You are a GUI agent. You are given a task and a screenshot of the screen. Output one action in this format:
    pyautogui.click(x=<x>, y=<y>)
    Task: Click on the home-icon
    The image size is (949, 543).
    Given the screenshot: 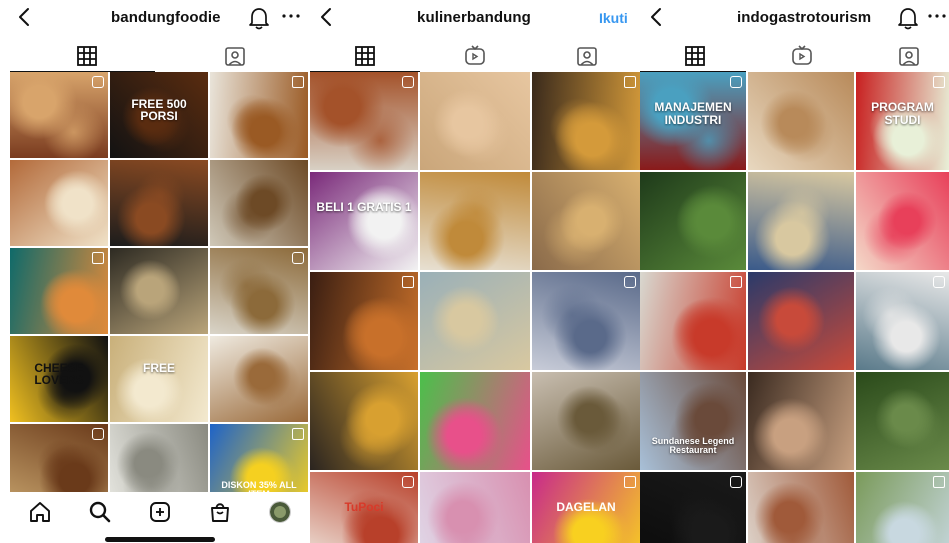 What is the action you would take?
    pyautogui.click(x=40, y=512)
    